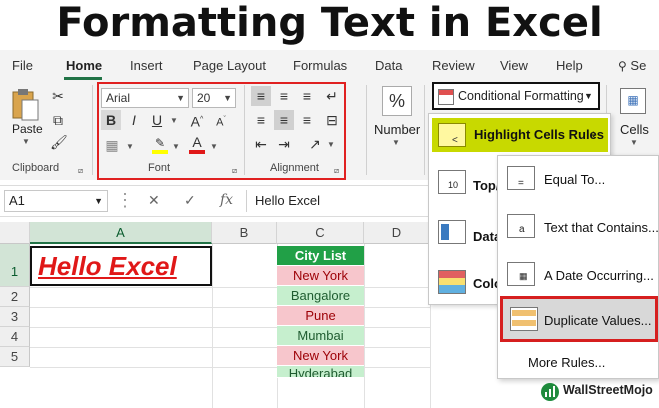 The image size is (659, 408). I want to click on row-header-4: 4, so click(15, 337).